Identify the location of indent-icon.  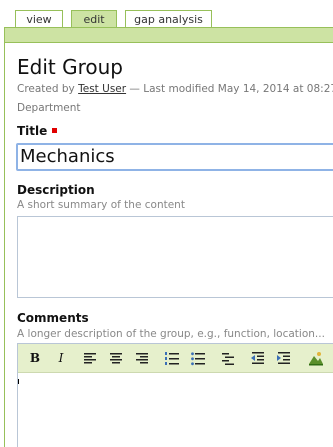
(284, 358).